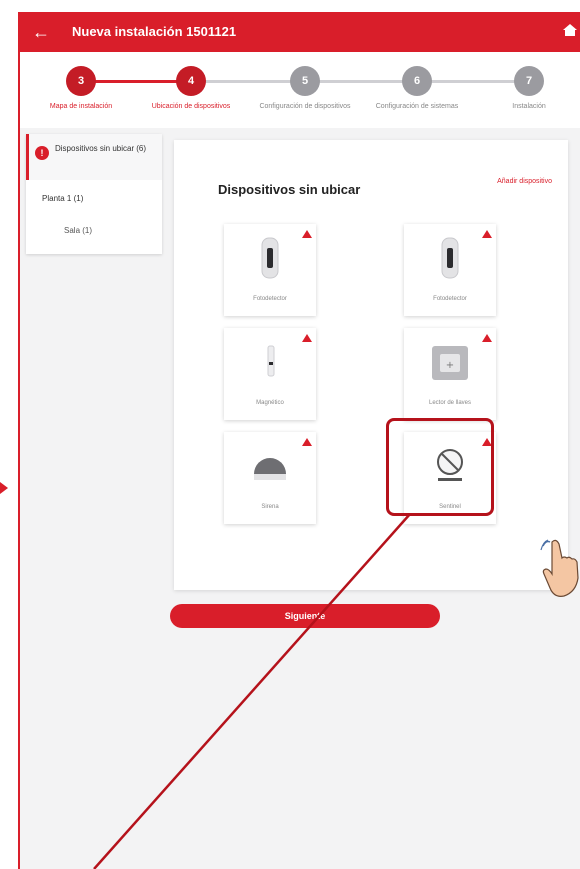  I want to click on step-label: Configuración de sistemas, so click(417, 106).